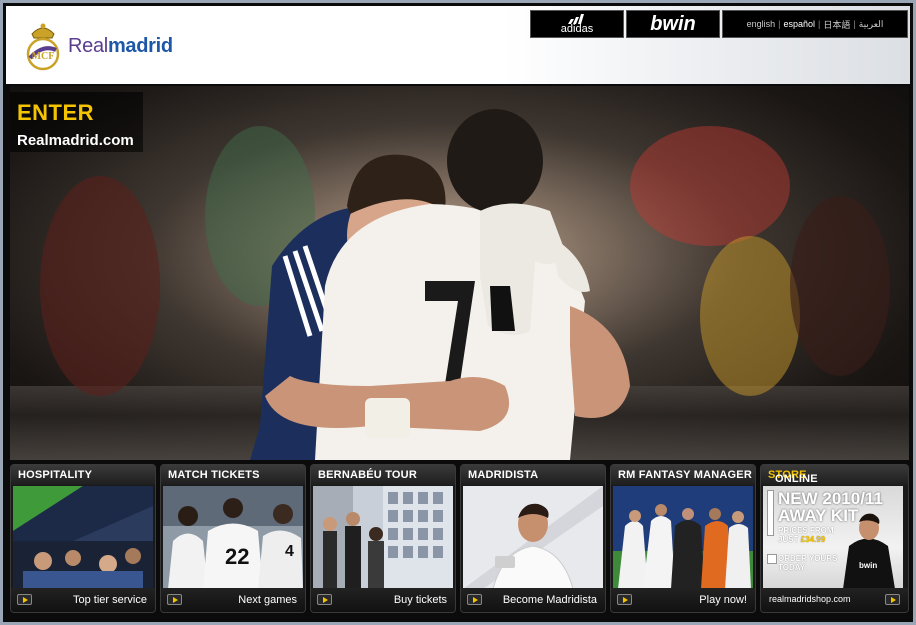 The image size is (916, 625). I want to click on tile-footer: Become Madridista, so click(533, 600).